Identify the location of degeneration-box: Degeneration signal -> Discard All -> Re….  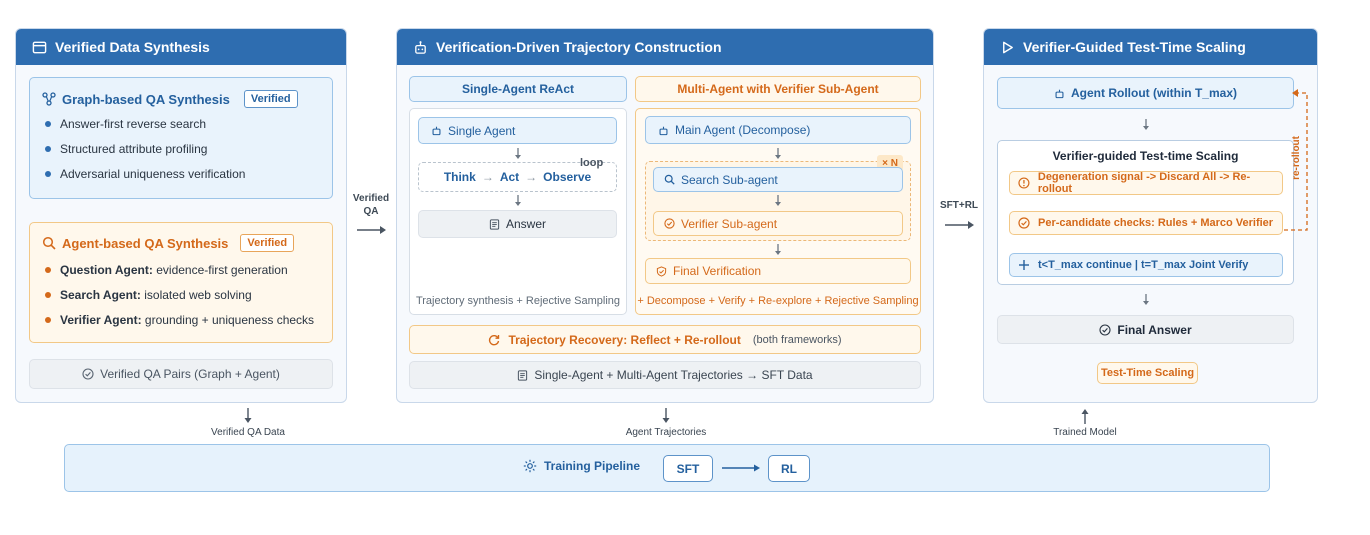
(1146, 183).